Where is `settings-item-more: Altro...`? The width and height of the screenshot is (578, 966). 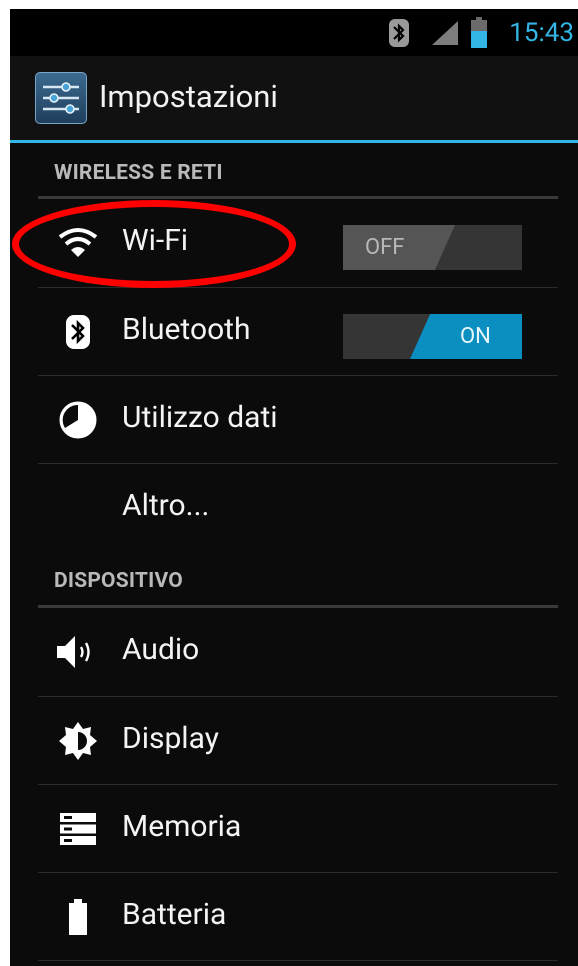
settings-item-more: Altro... is located at coordinates (294, 507).